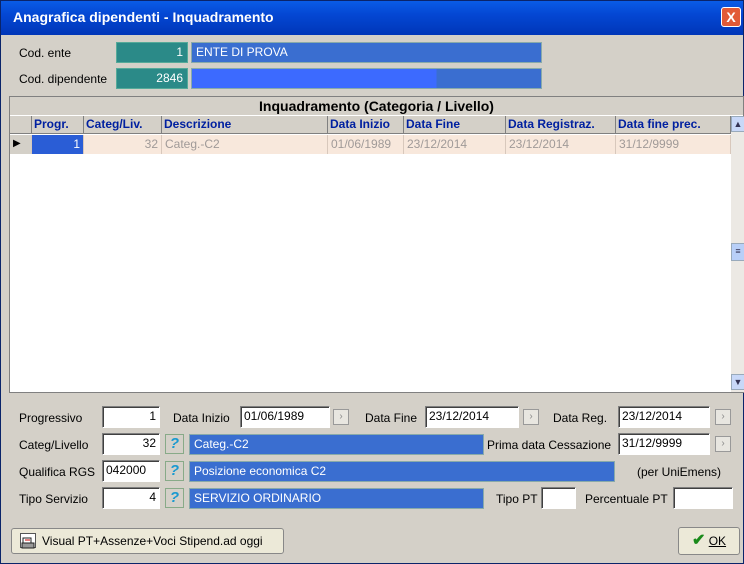 The image size is (744, 564). Describe the element at coordinates (58, 125) in the screenshot. I see `col-progr: Progr.` at that location.